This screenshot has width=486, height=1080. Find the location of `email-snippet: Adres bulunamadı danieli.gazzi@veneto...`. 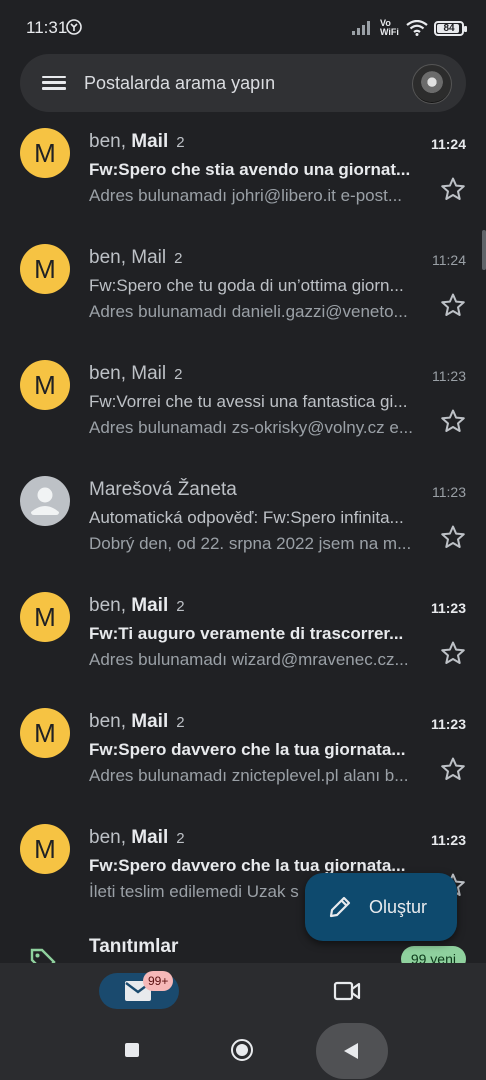

email-snippet: Adres bulunamadı danieli.gazzi@veneto... is located at coordinates (248, 311).